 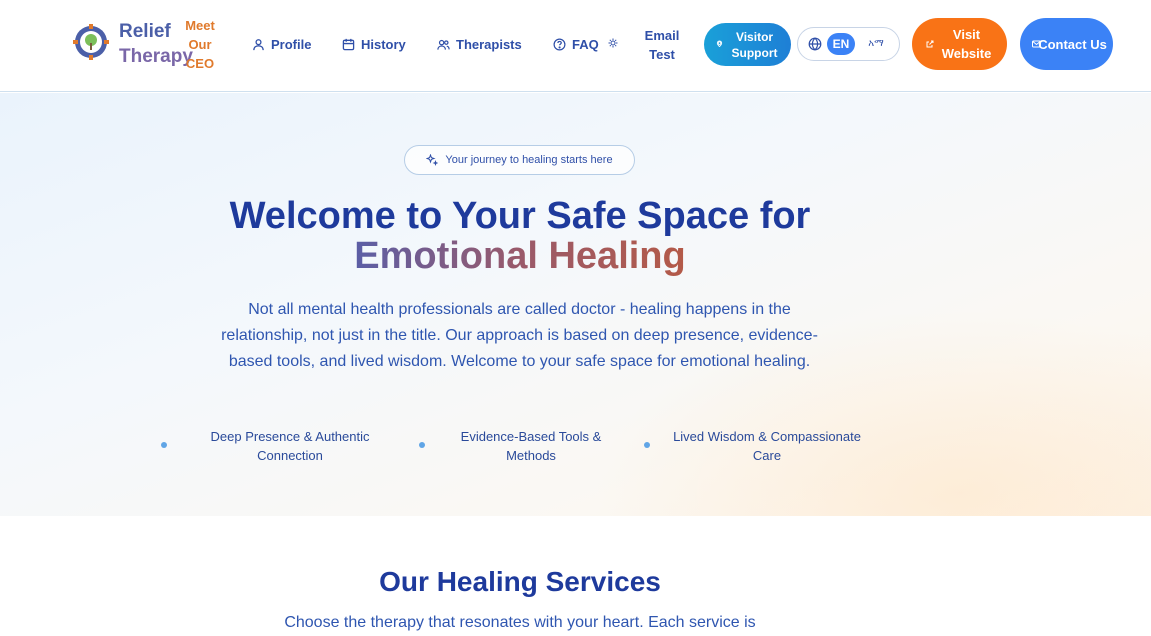 I want to click on external-link-icon, so click(x=930, y=44).